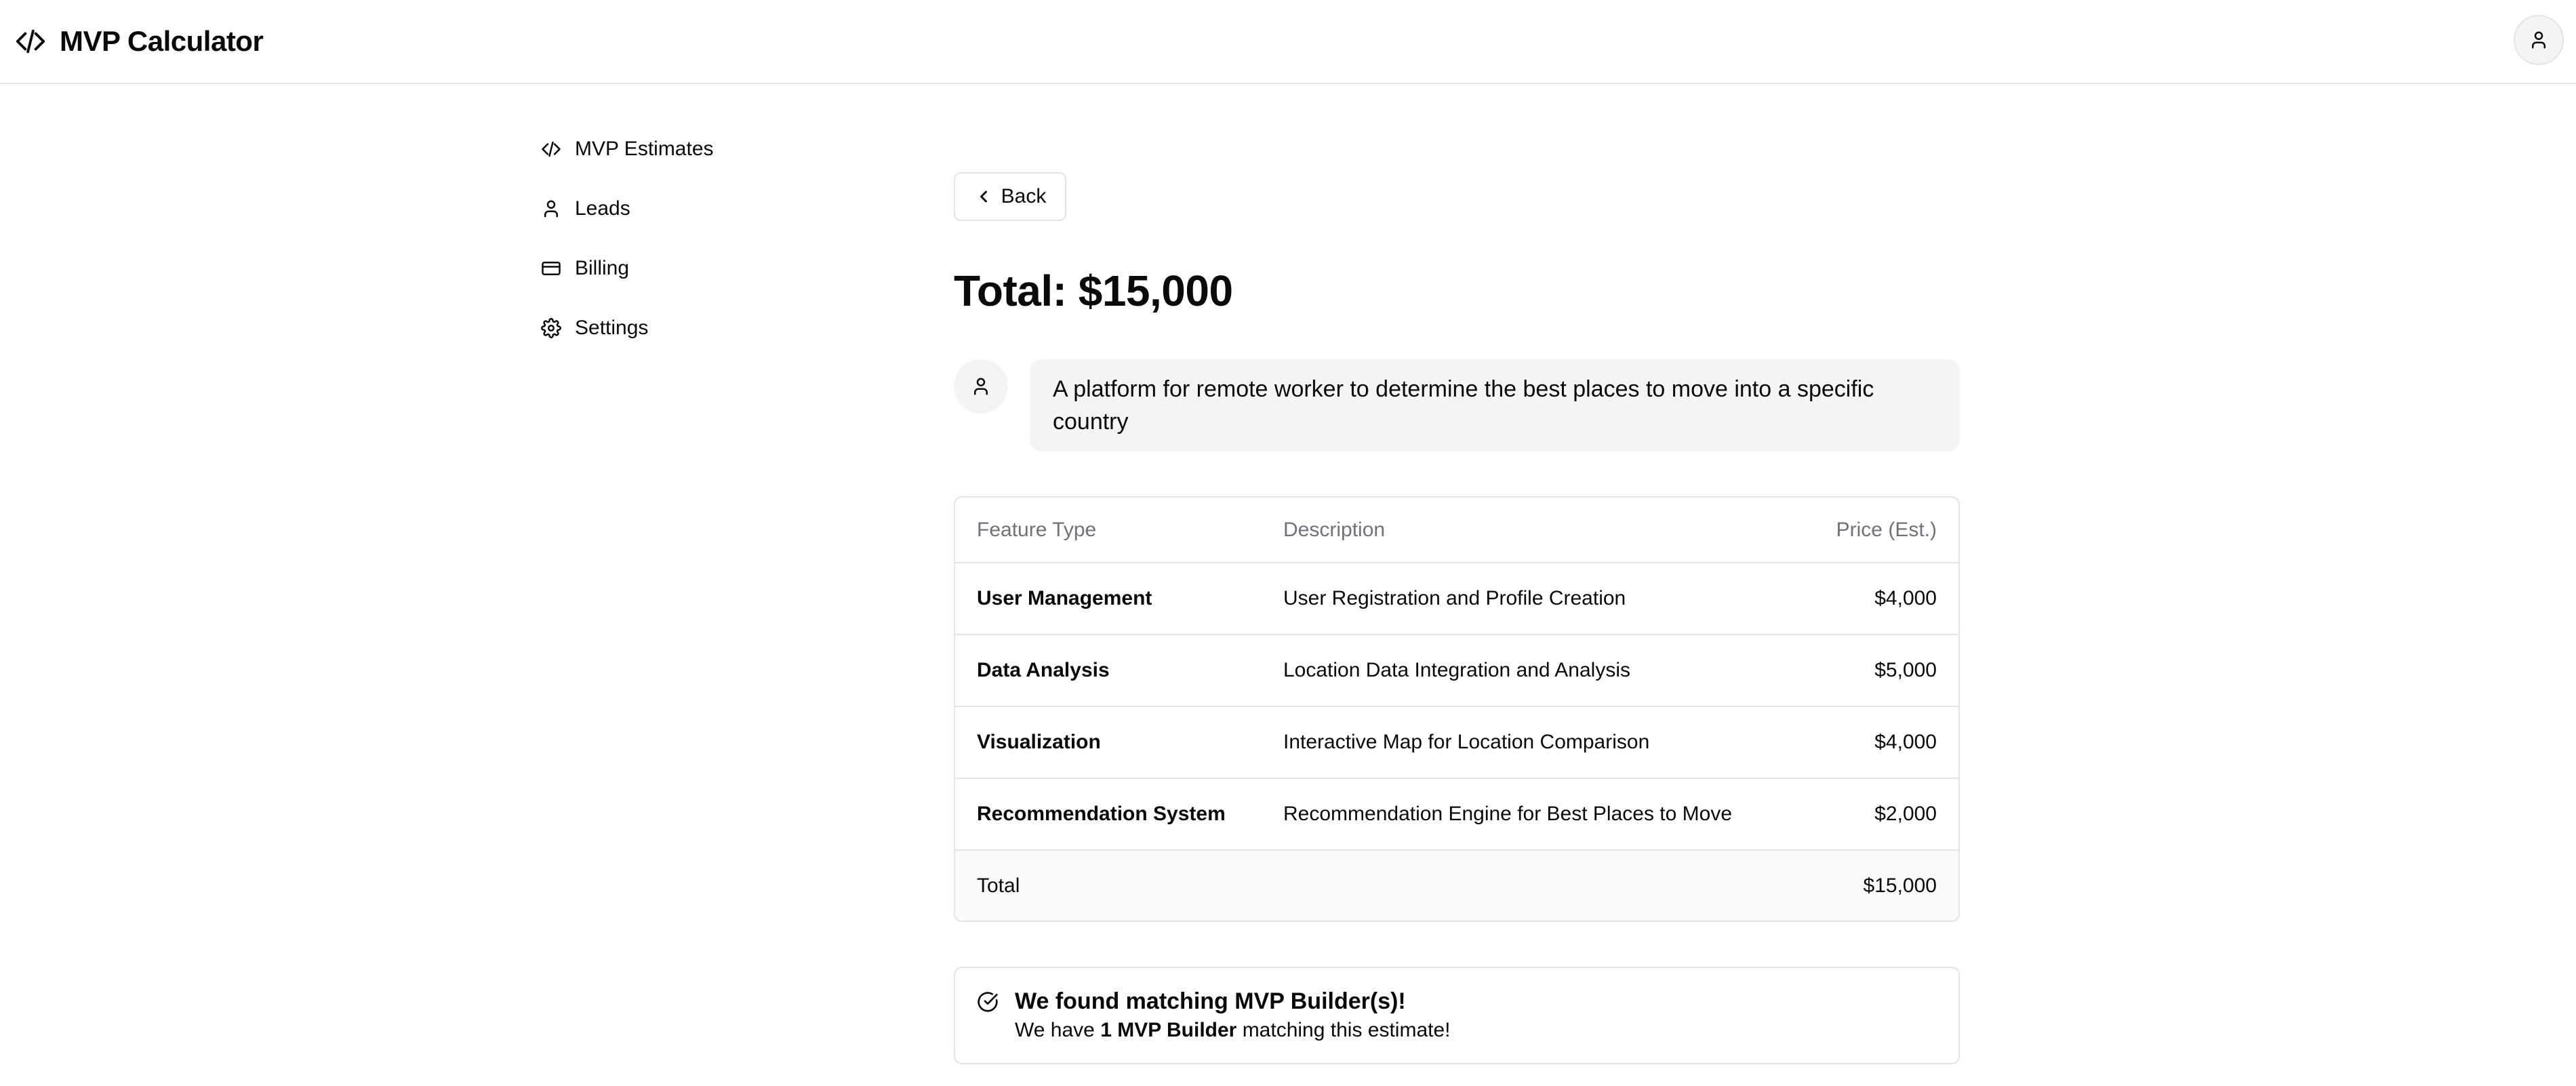  What do you see at coordinates (1108, 530) in the screenshot?
I see `column-header-feature-type: Feature Type` at bounding box center [1108, 530].